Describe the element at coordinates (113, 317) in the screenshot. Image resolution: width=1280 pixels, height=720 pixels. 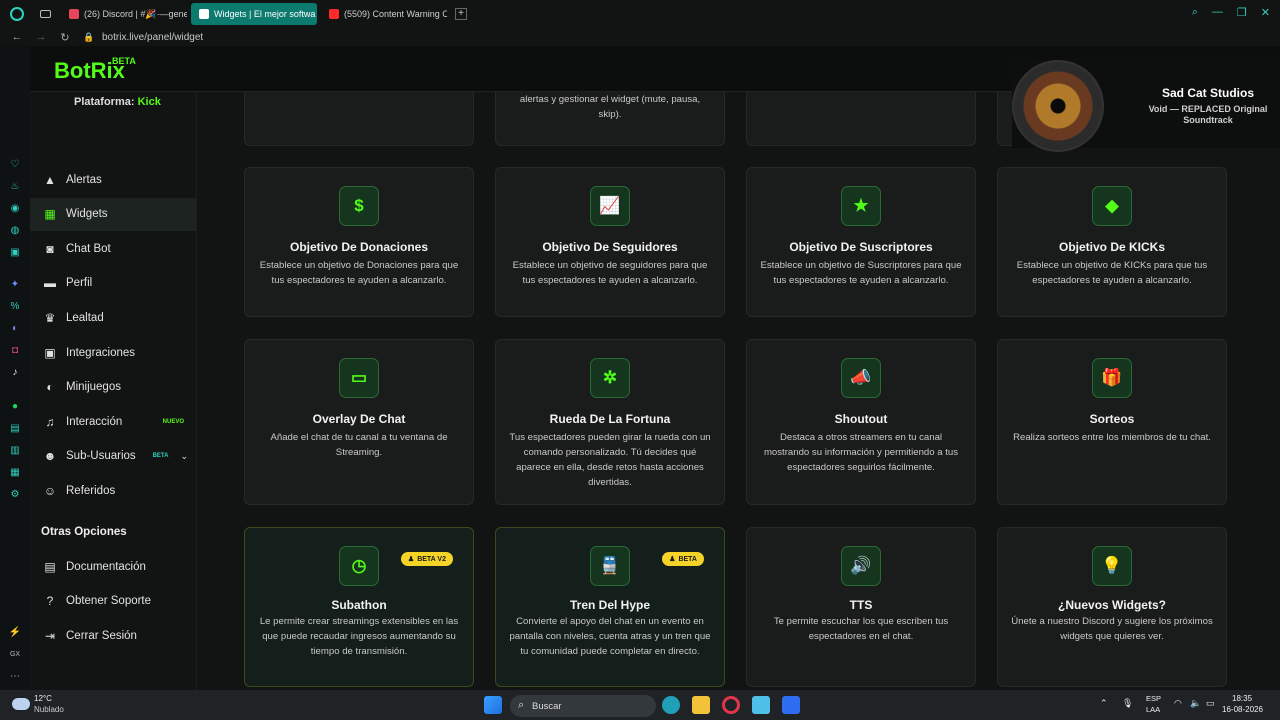
I see `sidebar-item-lealtad: ♛ Lealtad` at that location.